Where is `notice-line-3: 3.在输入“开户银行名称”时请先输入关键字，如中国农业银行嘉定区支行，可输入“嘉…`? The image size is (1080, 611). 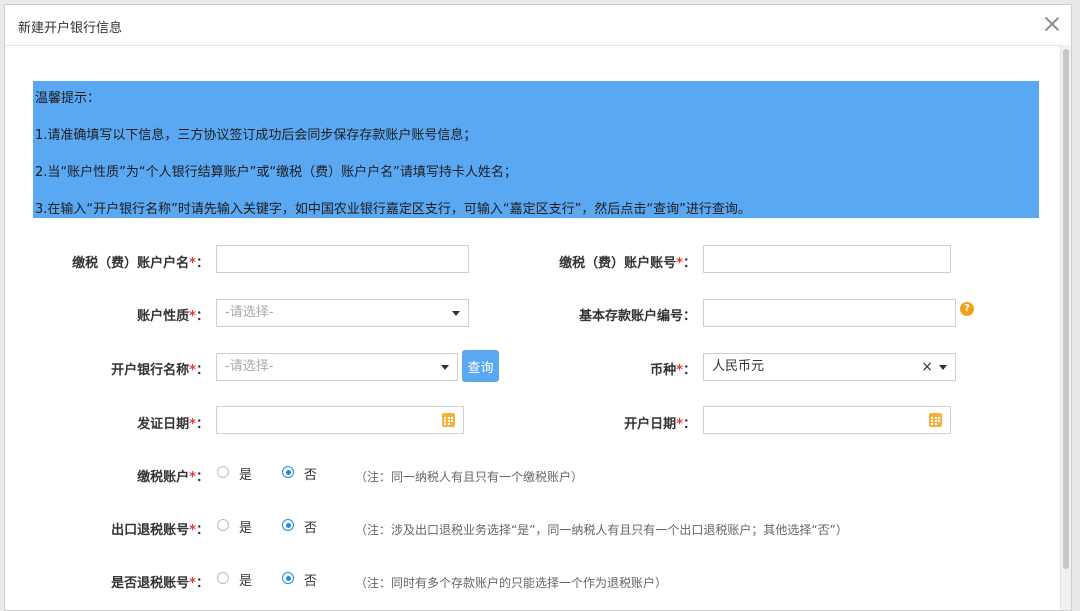 notice-line-3: 3.在输入“开户银行名称”时请先输入关键字，如中国农业银行嘉定区支行，可输入“嘉… is located at coordinates (393, 209).